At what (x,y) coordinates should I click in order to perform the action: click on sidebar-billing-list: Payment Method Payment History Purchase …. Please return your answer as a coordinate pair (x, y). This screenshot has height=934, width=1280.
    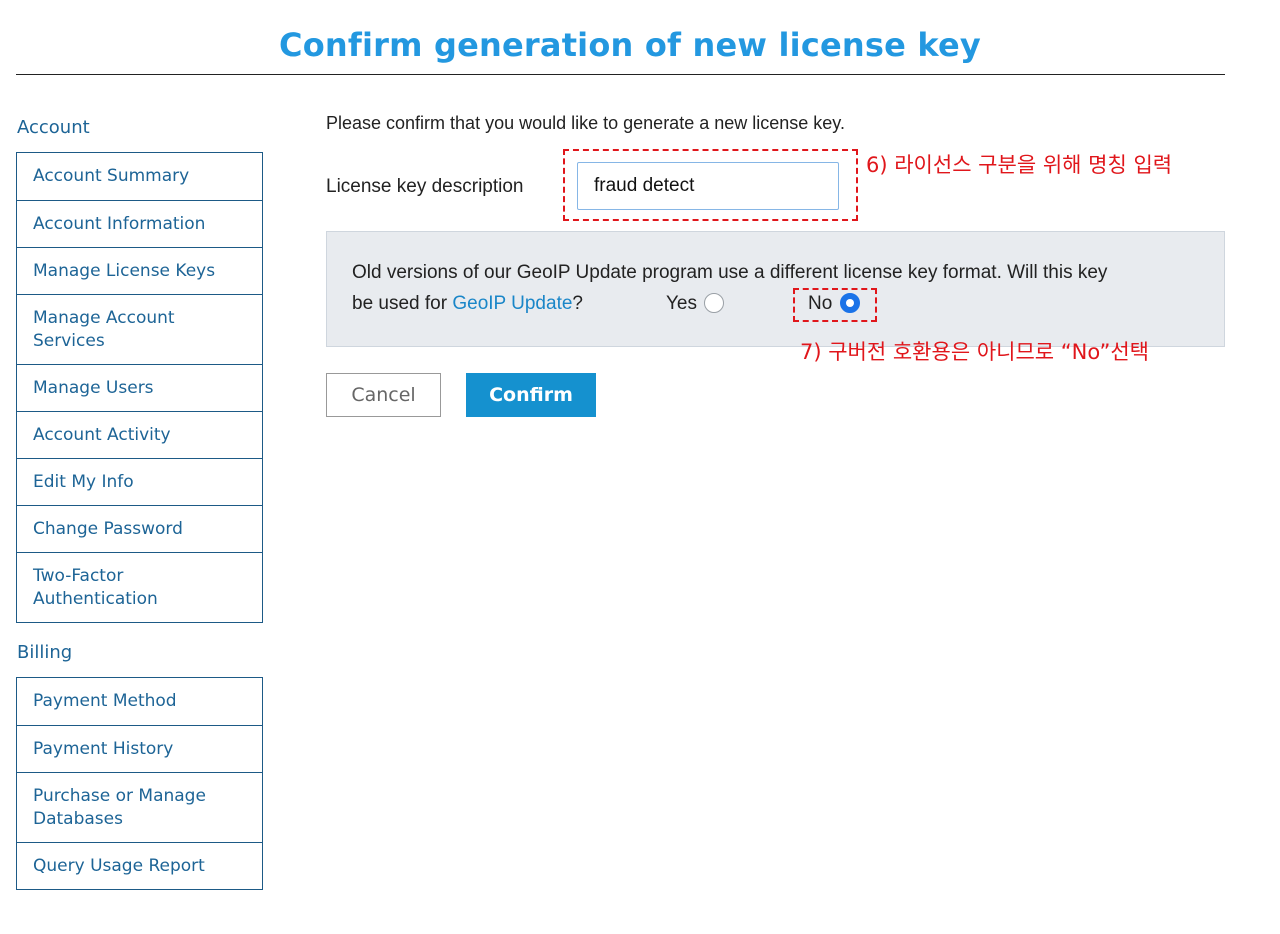
    Looking at the image, I should click on (139, 783).